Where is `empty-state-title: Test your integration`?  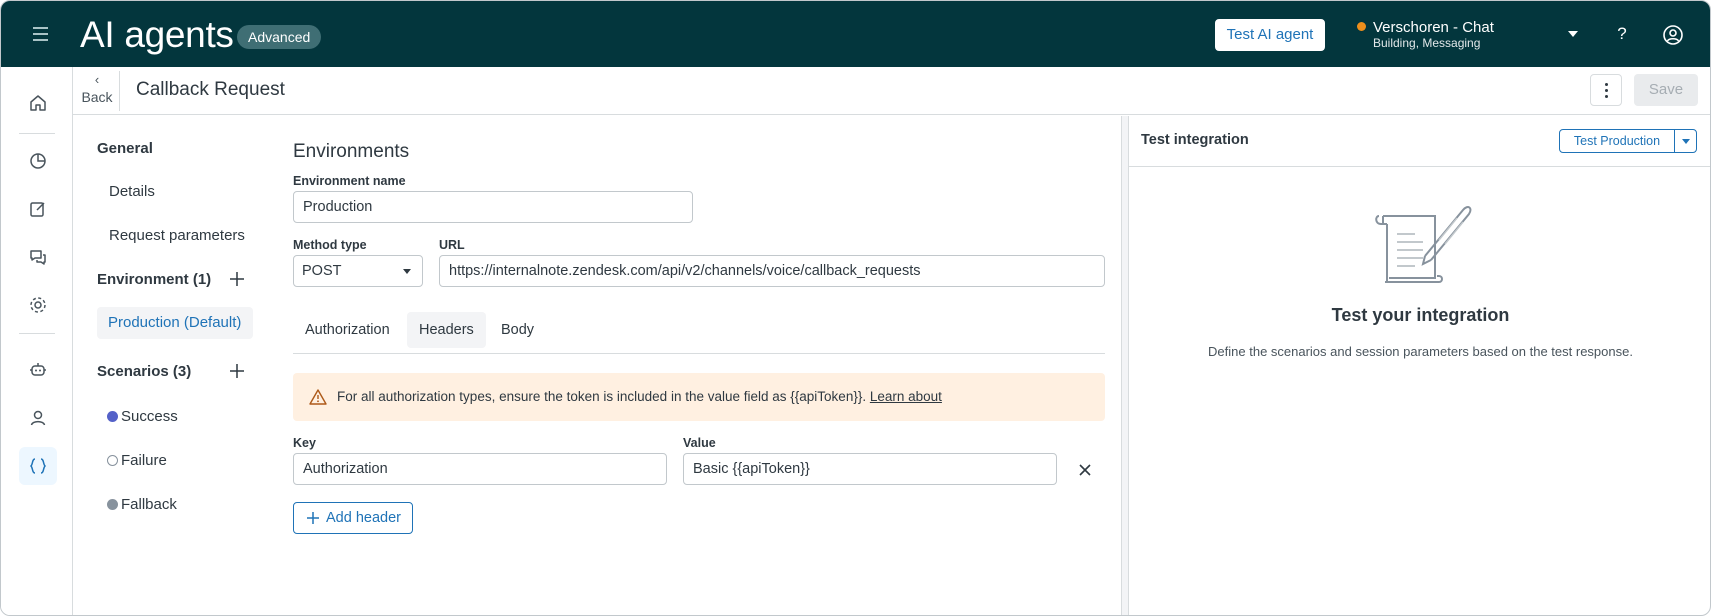 empty-state-title: Test your integration is located at coordinates (1420, 315).